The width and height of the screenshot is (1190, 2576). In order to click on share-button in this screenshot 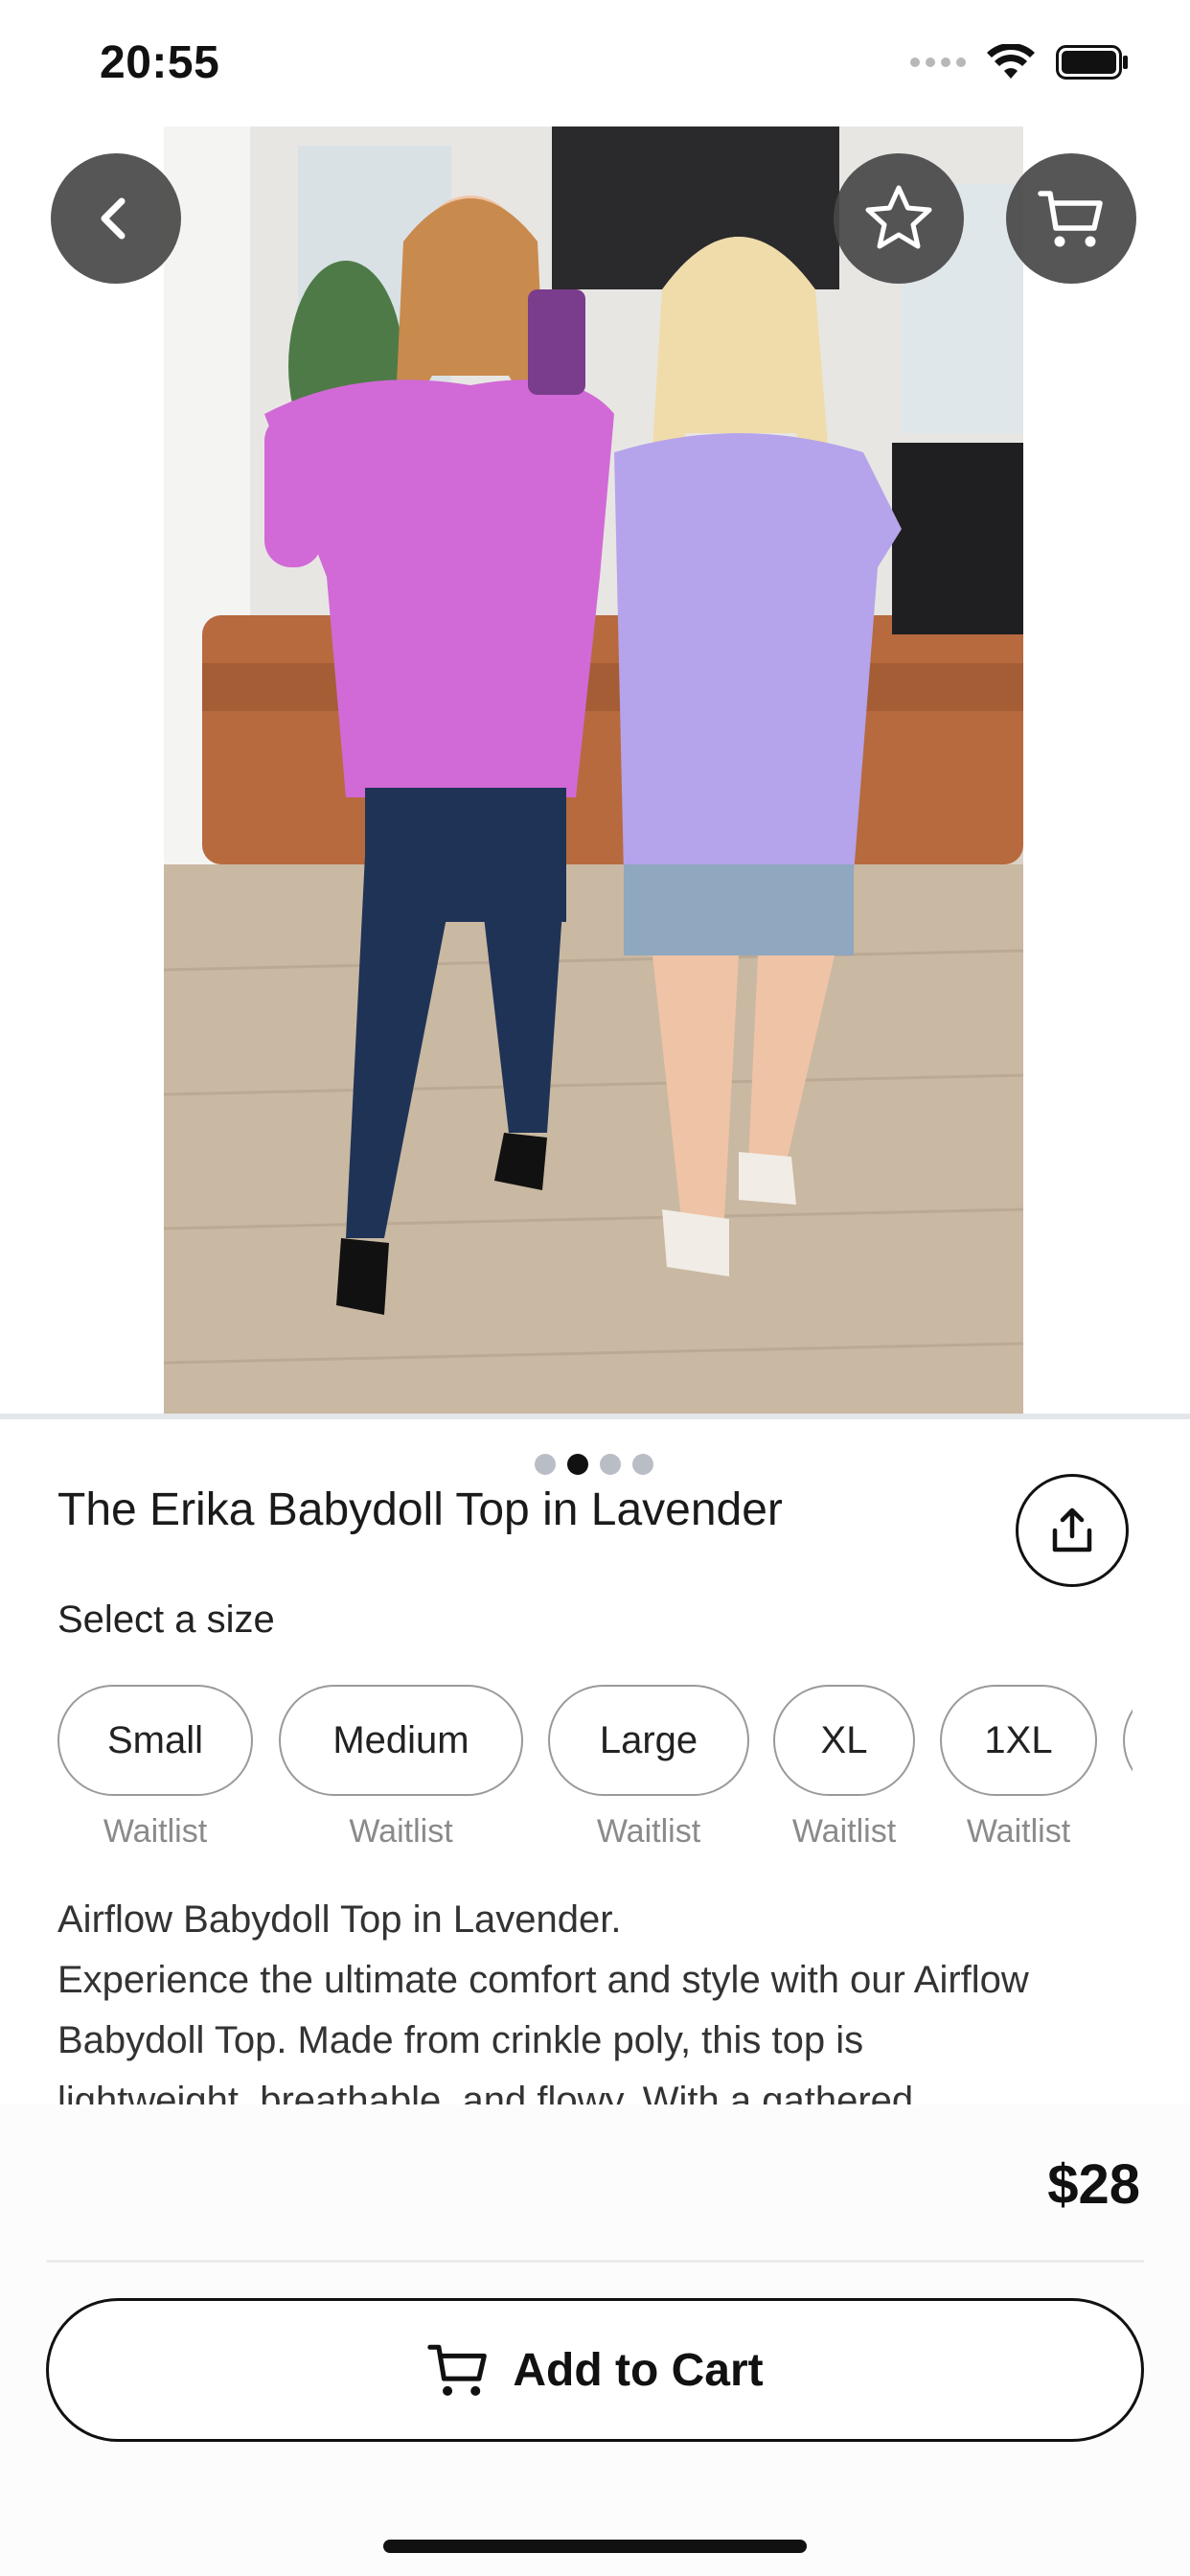, I will do `click(1072, 1530)`.